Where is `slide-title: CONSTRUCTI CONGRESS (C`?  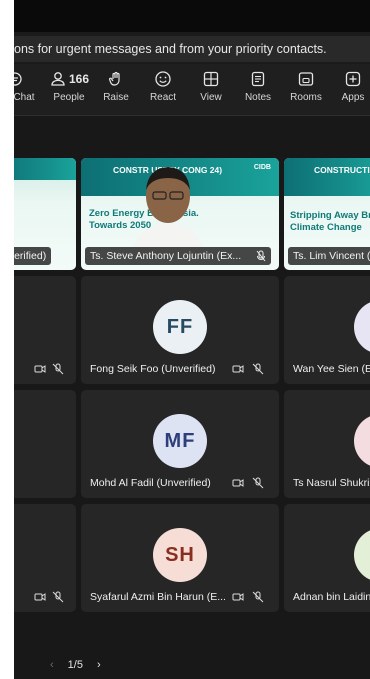 slide-title: CONSTRUCTI CONGRESS (C is located at coordinates (342, 170).